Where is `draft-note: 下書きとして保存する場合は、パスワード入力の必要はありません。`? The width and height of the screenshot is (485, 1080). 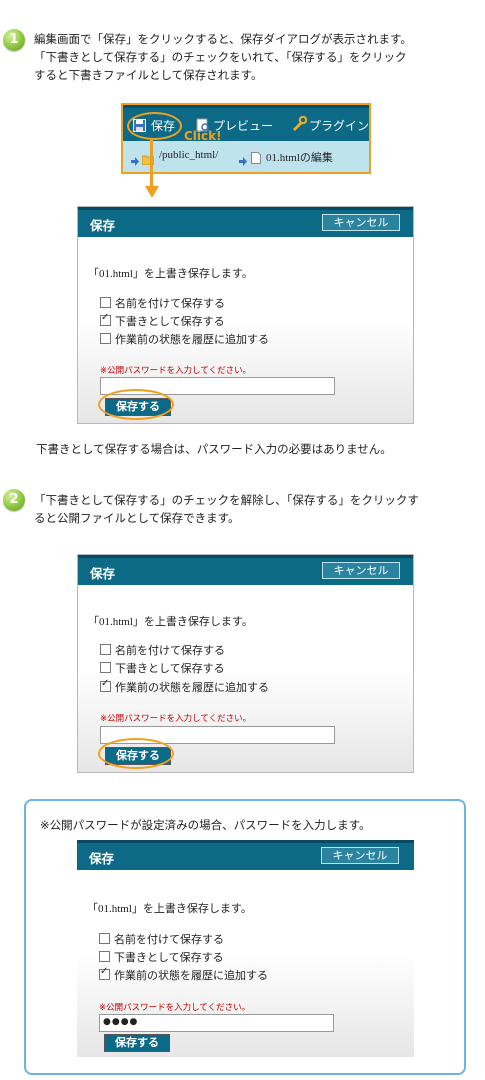 draft-note: 下書きとして保存する場合は、パスワード入力の必要はありません。 is located at coordinates (214, 449).